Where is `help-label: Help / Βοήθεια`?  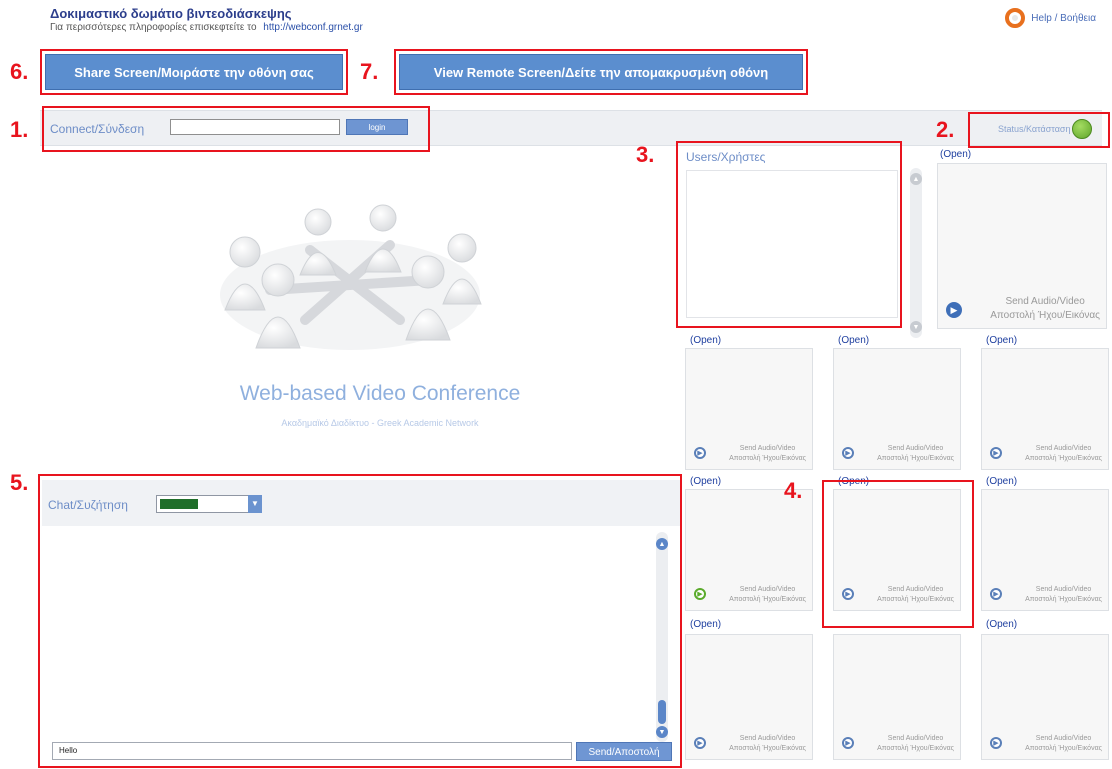
help-label: Help / Βοήθεια is located at coordinates (1063, 18).